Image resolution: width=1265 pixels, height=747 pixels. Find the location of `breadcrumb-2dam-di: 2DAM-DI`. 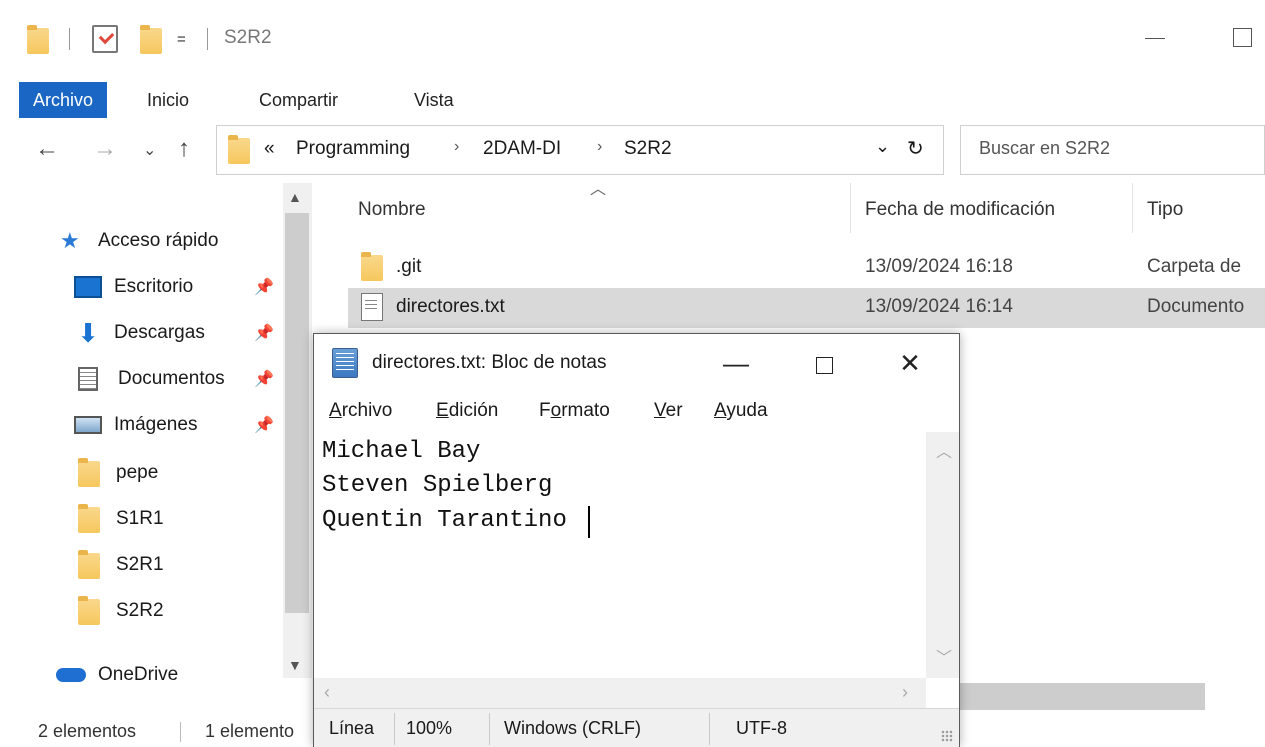

breadcrumb-2dam-di: 2DAM-DI is located at coordinates (522, 149).